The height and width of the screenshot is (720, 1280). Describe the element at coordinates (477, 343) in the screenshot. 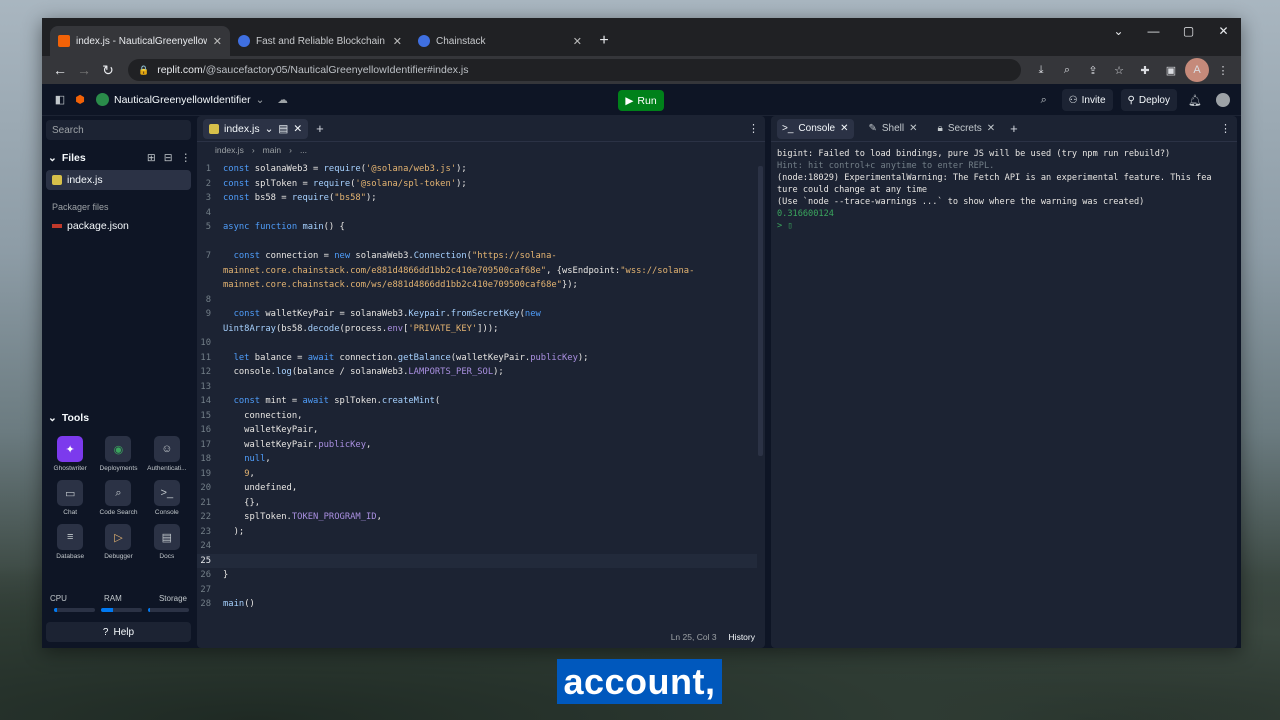

I see `code-line: 10` at that location.